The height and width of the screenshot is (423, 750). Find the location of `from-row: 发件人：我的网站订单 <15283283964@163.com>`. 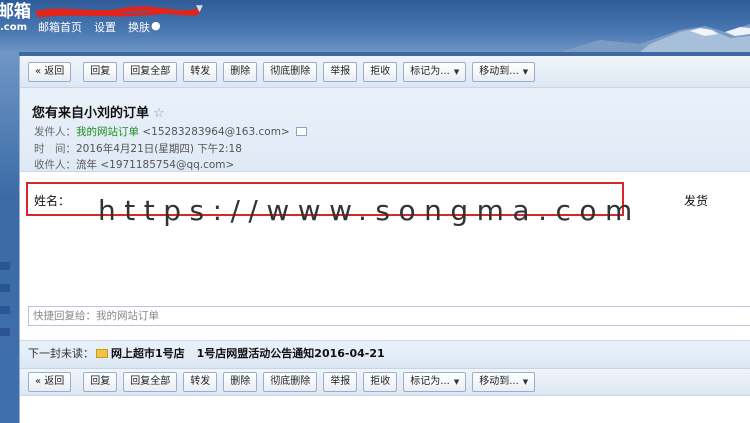

from-row: 发件人：我的网站订单 <15283283964@163.com> is located at coordinates (170, 131).